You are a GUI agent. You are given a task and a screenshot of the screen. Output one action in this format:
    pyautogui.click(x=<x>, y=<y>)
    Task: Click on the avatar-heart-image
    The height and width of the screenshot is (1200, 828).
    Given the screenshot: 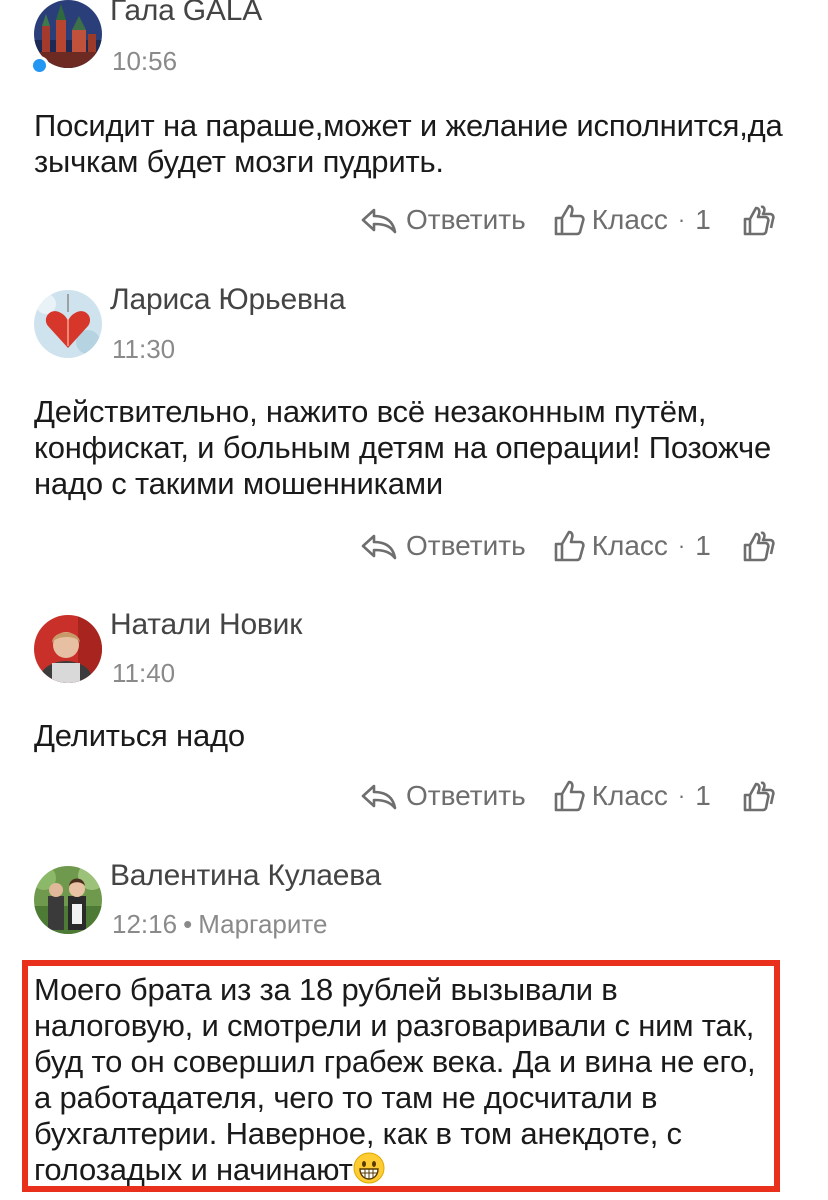 What is the action you would take?
    pyautogui.click(x=68, y=324)
    